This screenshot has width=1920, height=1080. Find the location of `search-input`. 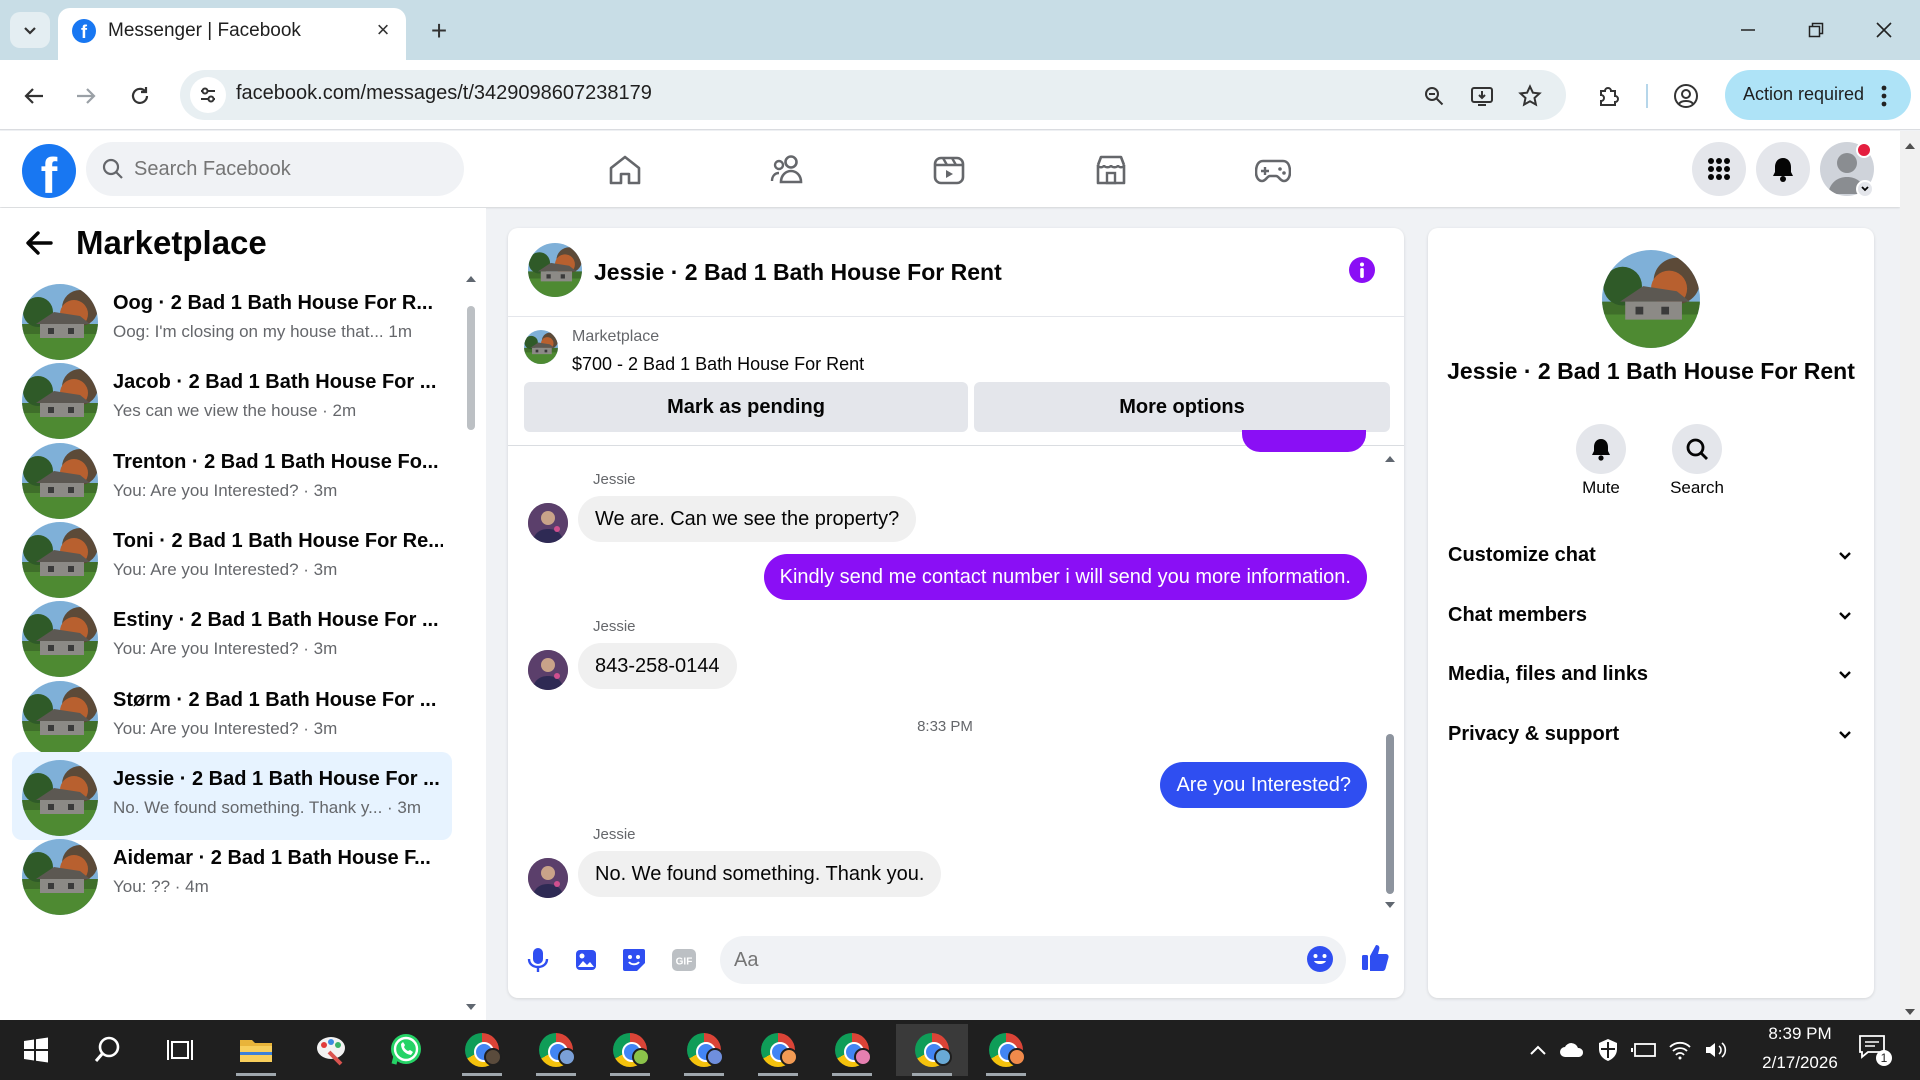

search-input is located at coordinates (289, 169).